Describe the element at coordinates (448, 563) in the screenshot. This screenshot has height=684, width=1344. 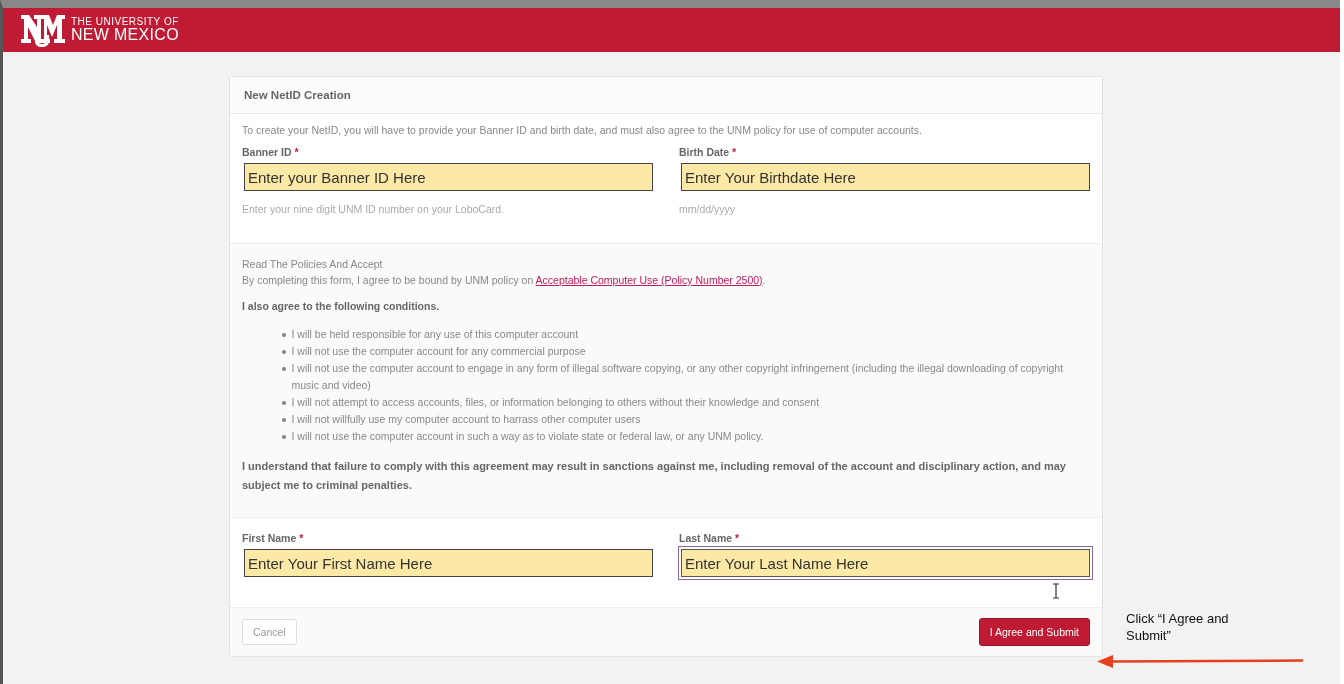
I see `input-field: Enter Your First Name Here` at that location.